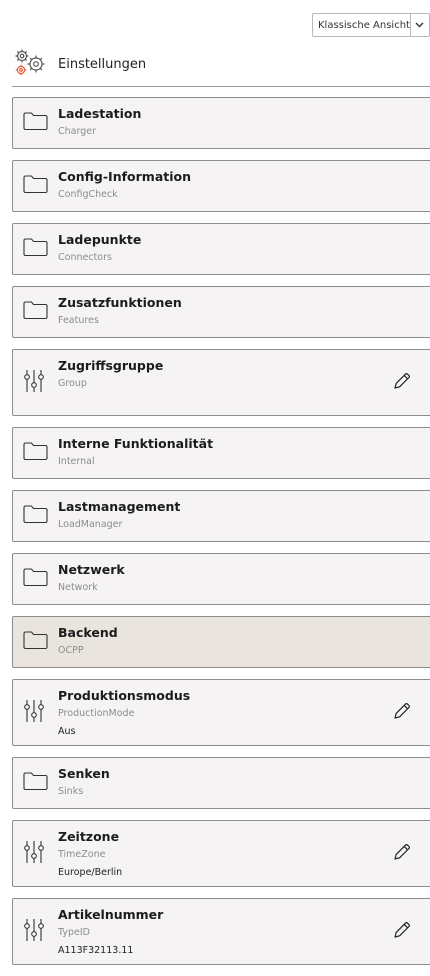  I want to click on item-title: Zusatzfunktionen, so click(120, 302).